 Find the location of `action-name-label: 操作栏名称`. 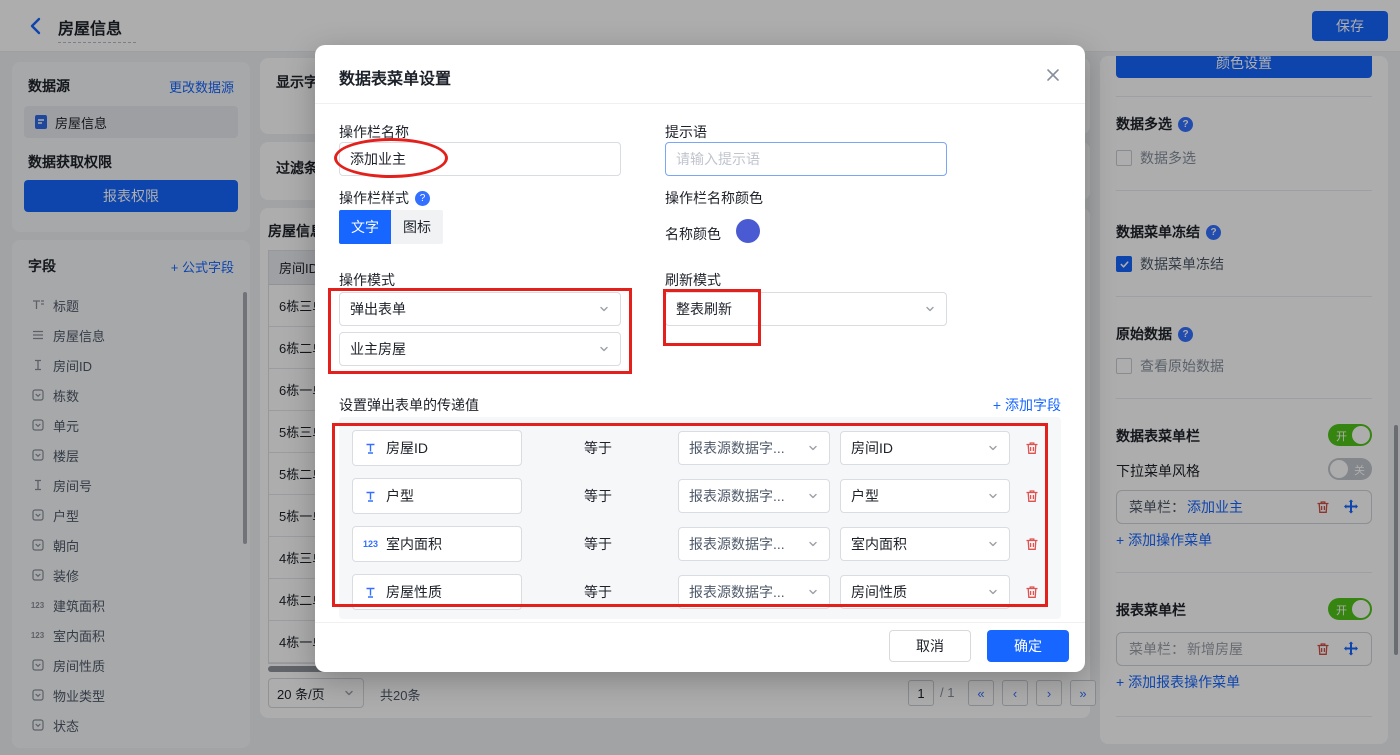

action-name-label: 操作栏名称 is located at coordinates (374, 132).